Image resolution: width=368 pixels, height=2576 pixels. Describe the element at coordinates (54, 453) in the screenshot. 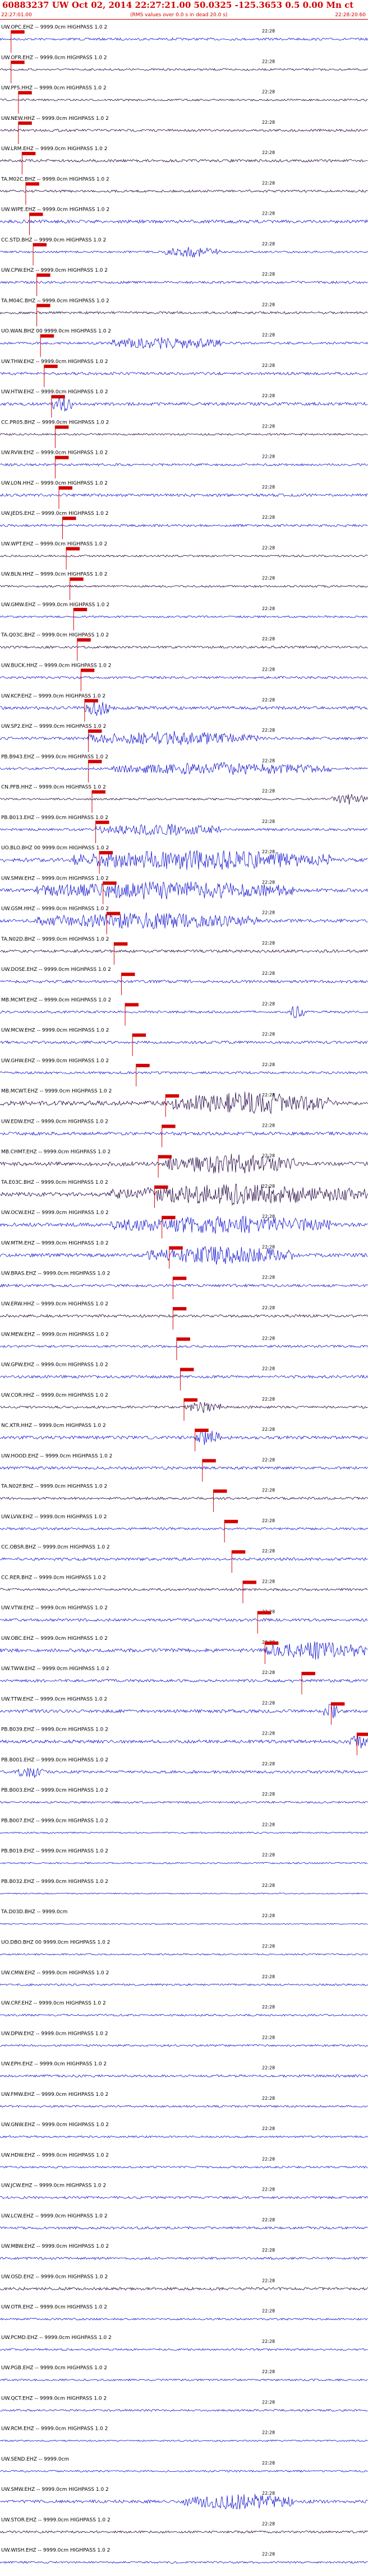

I see `station-label: UW.RVW.EHZ -- 9999.0cm HIGHPASS 1.0 2` at that location.